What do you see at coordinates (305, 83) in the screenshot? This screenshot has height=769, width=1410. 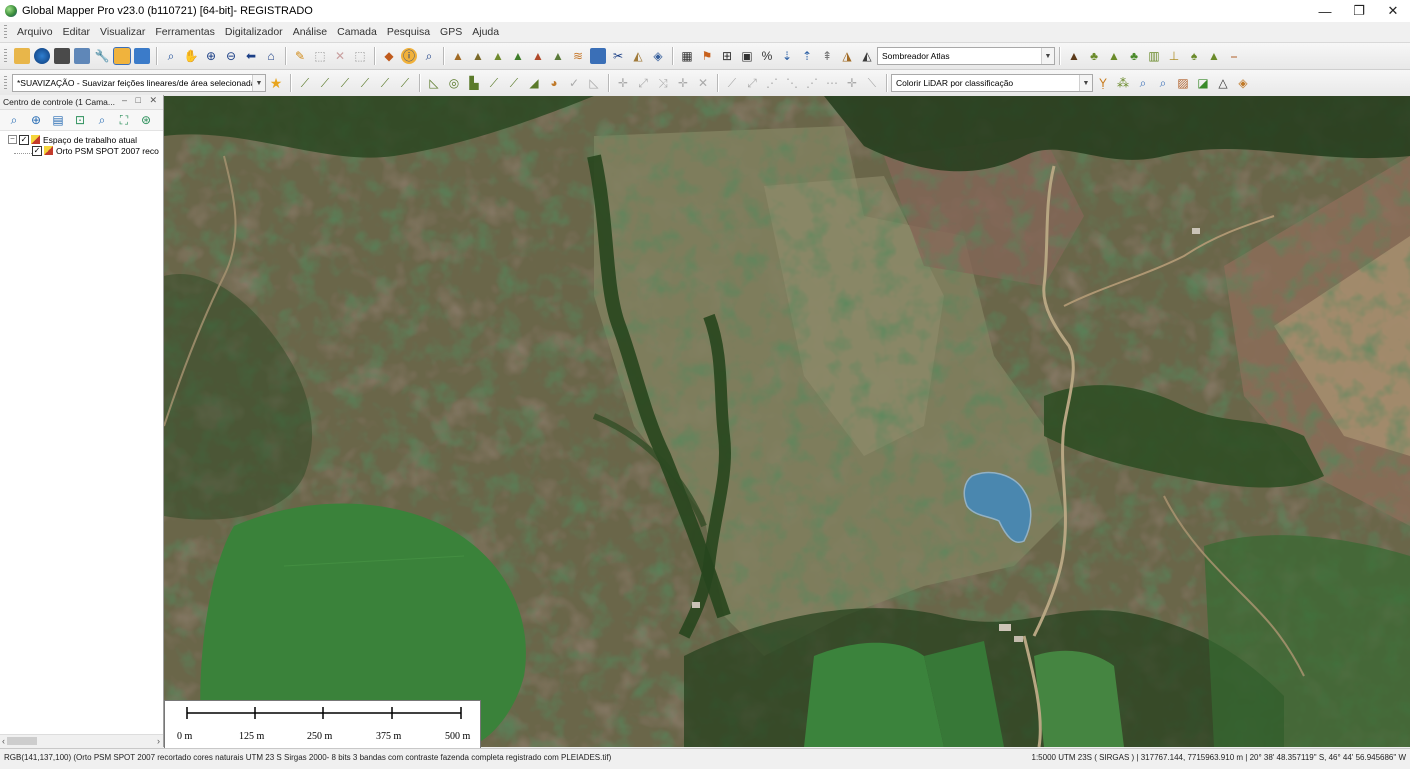 I see `line-edit-icon: ⟋` at bounding box center [305, 83].